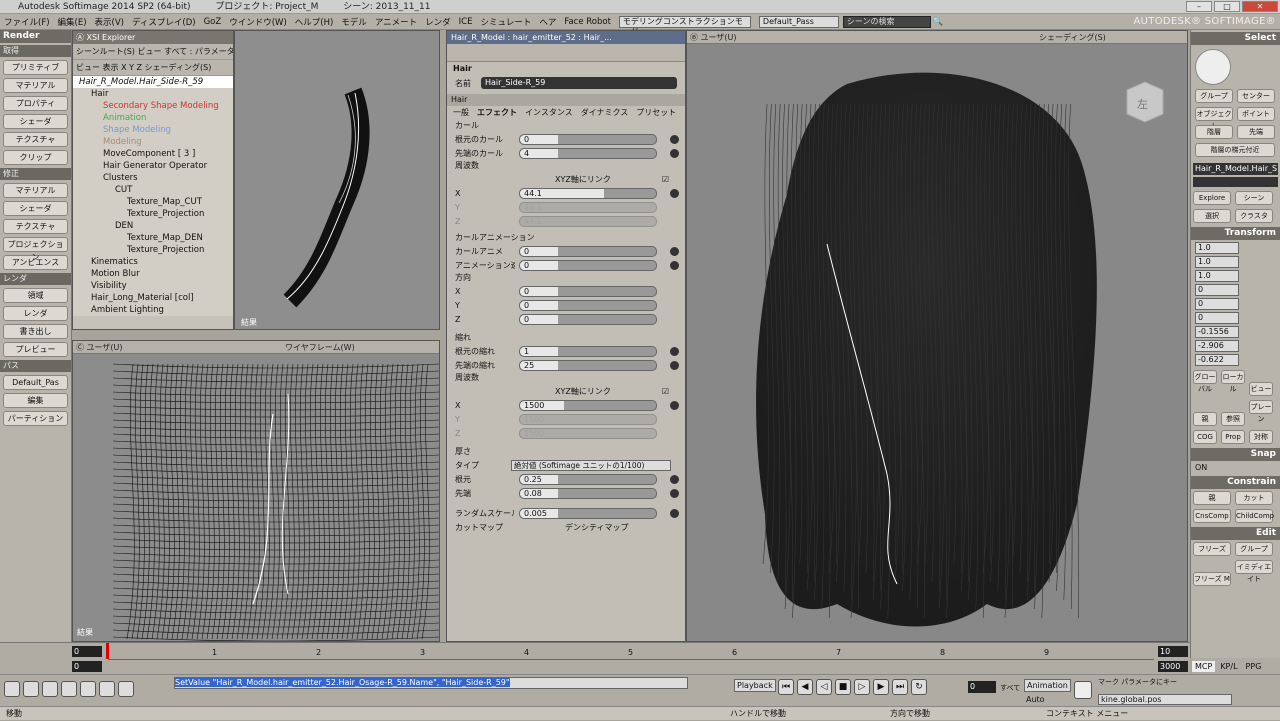 The height and width of the screenshot is (721, 1280). What do you see at coordinates (1261, 411) in the screenshot?
I see `plane-button: プレーン` at bounding box center [1261, 411].